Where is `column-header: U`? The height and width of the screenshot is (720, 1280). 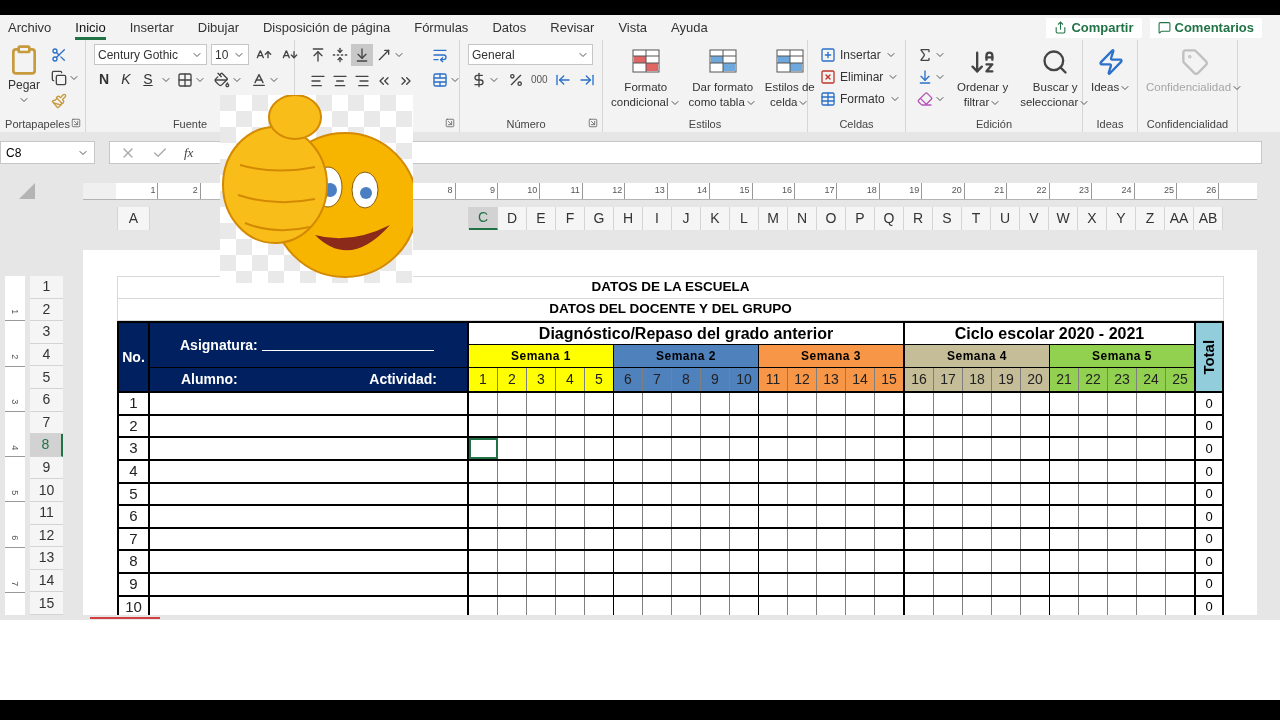 column-header: U is located at coordinates (1005, 218).